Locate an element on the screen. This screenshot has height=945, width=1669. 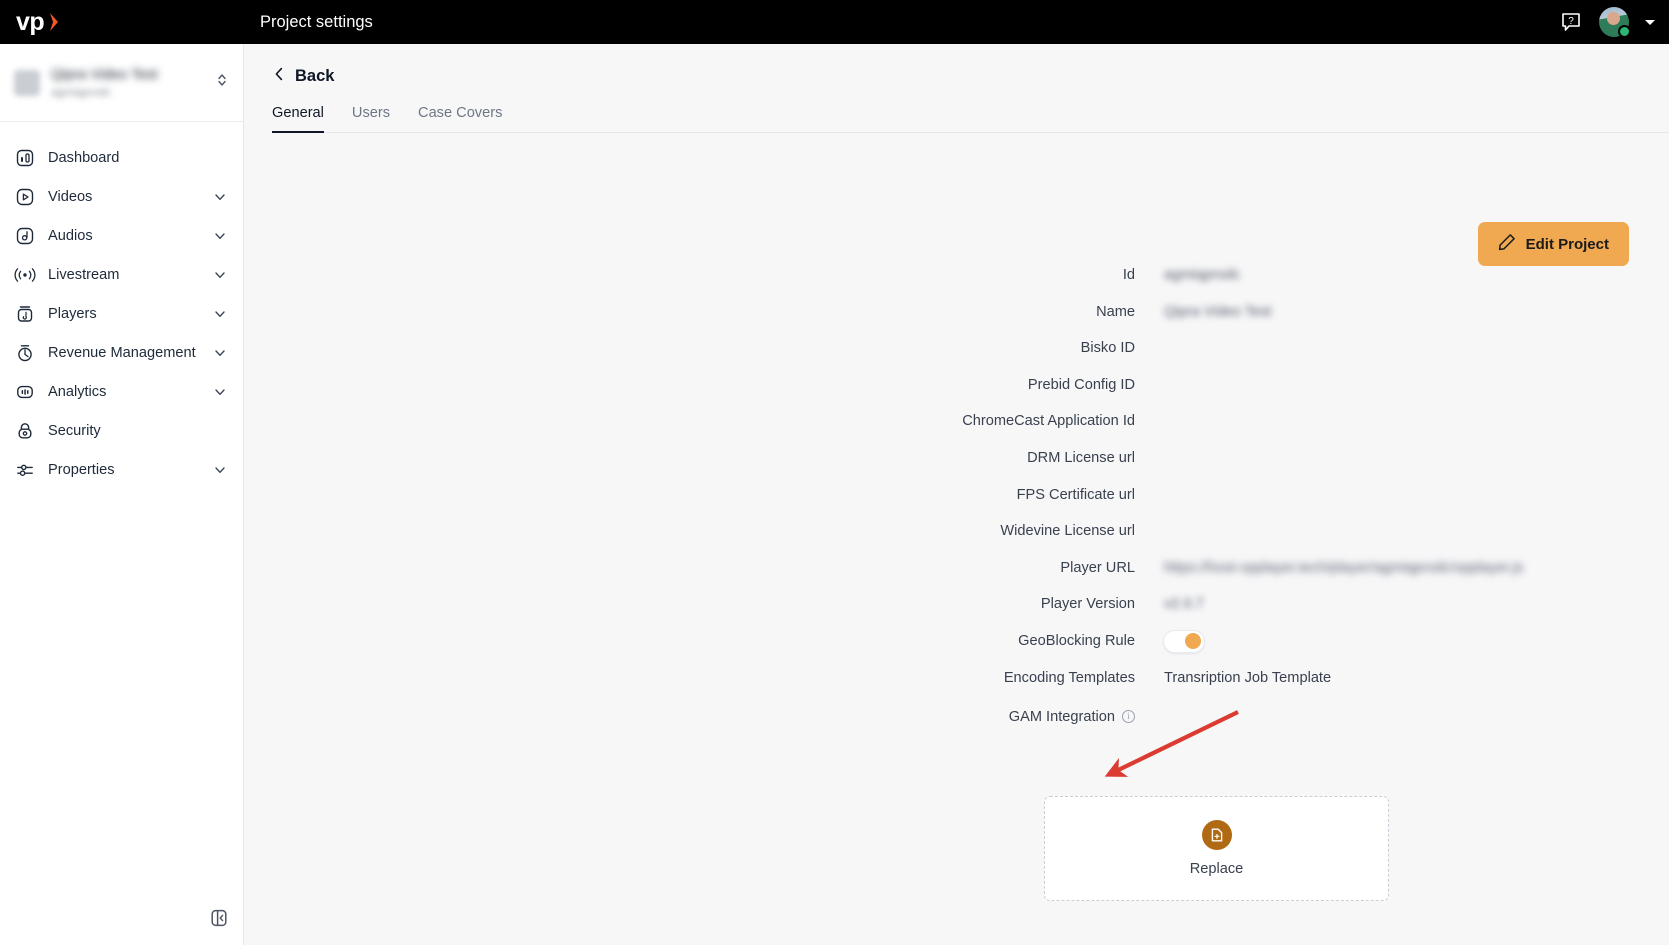
audio-note-icon is located at coordinates (25, 236).